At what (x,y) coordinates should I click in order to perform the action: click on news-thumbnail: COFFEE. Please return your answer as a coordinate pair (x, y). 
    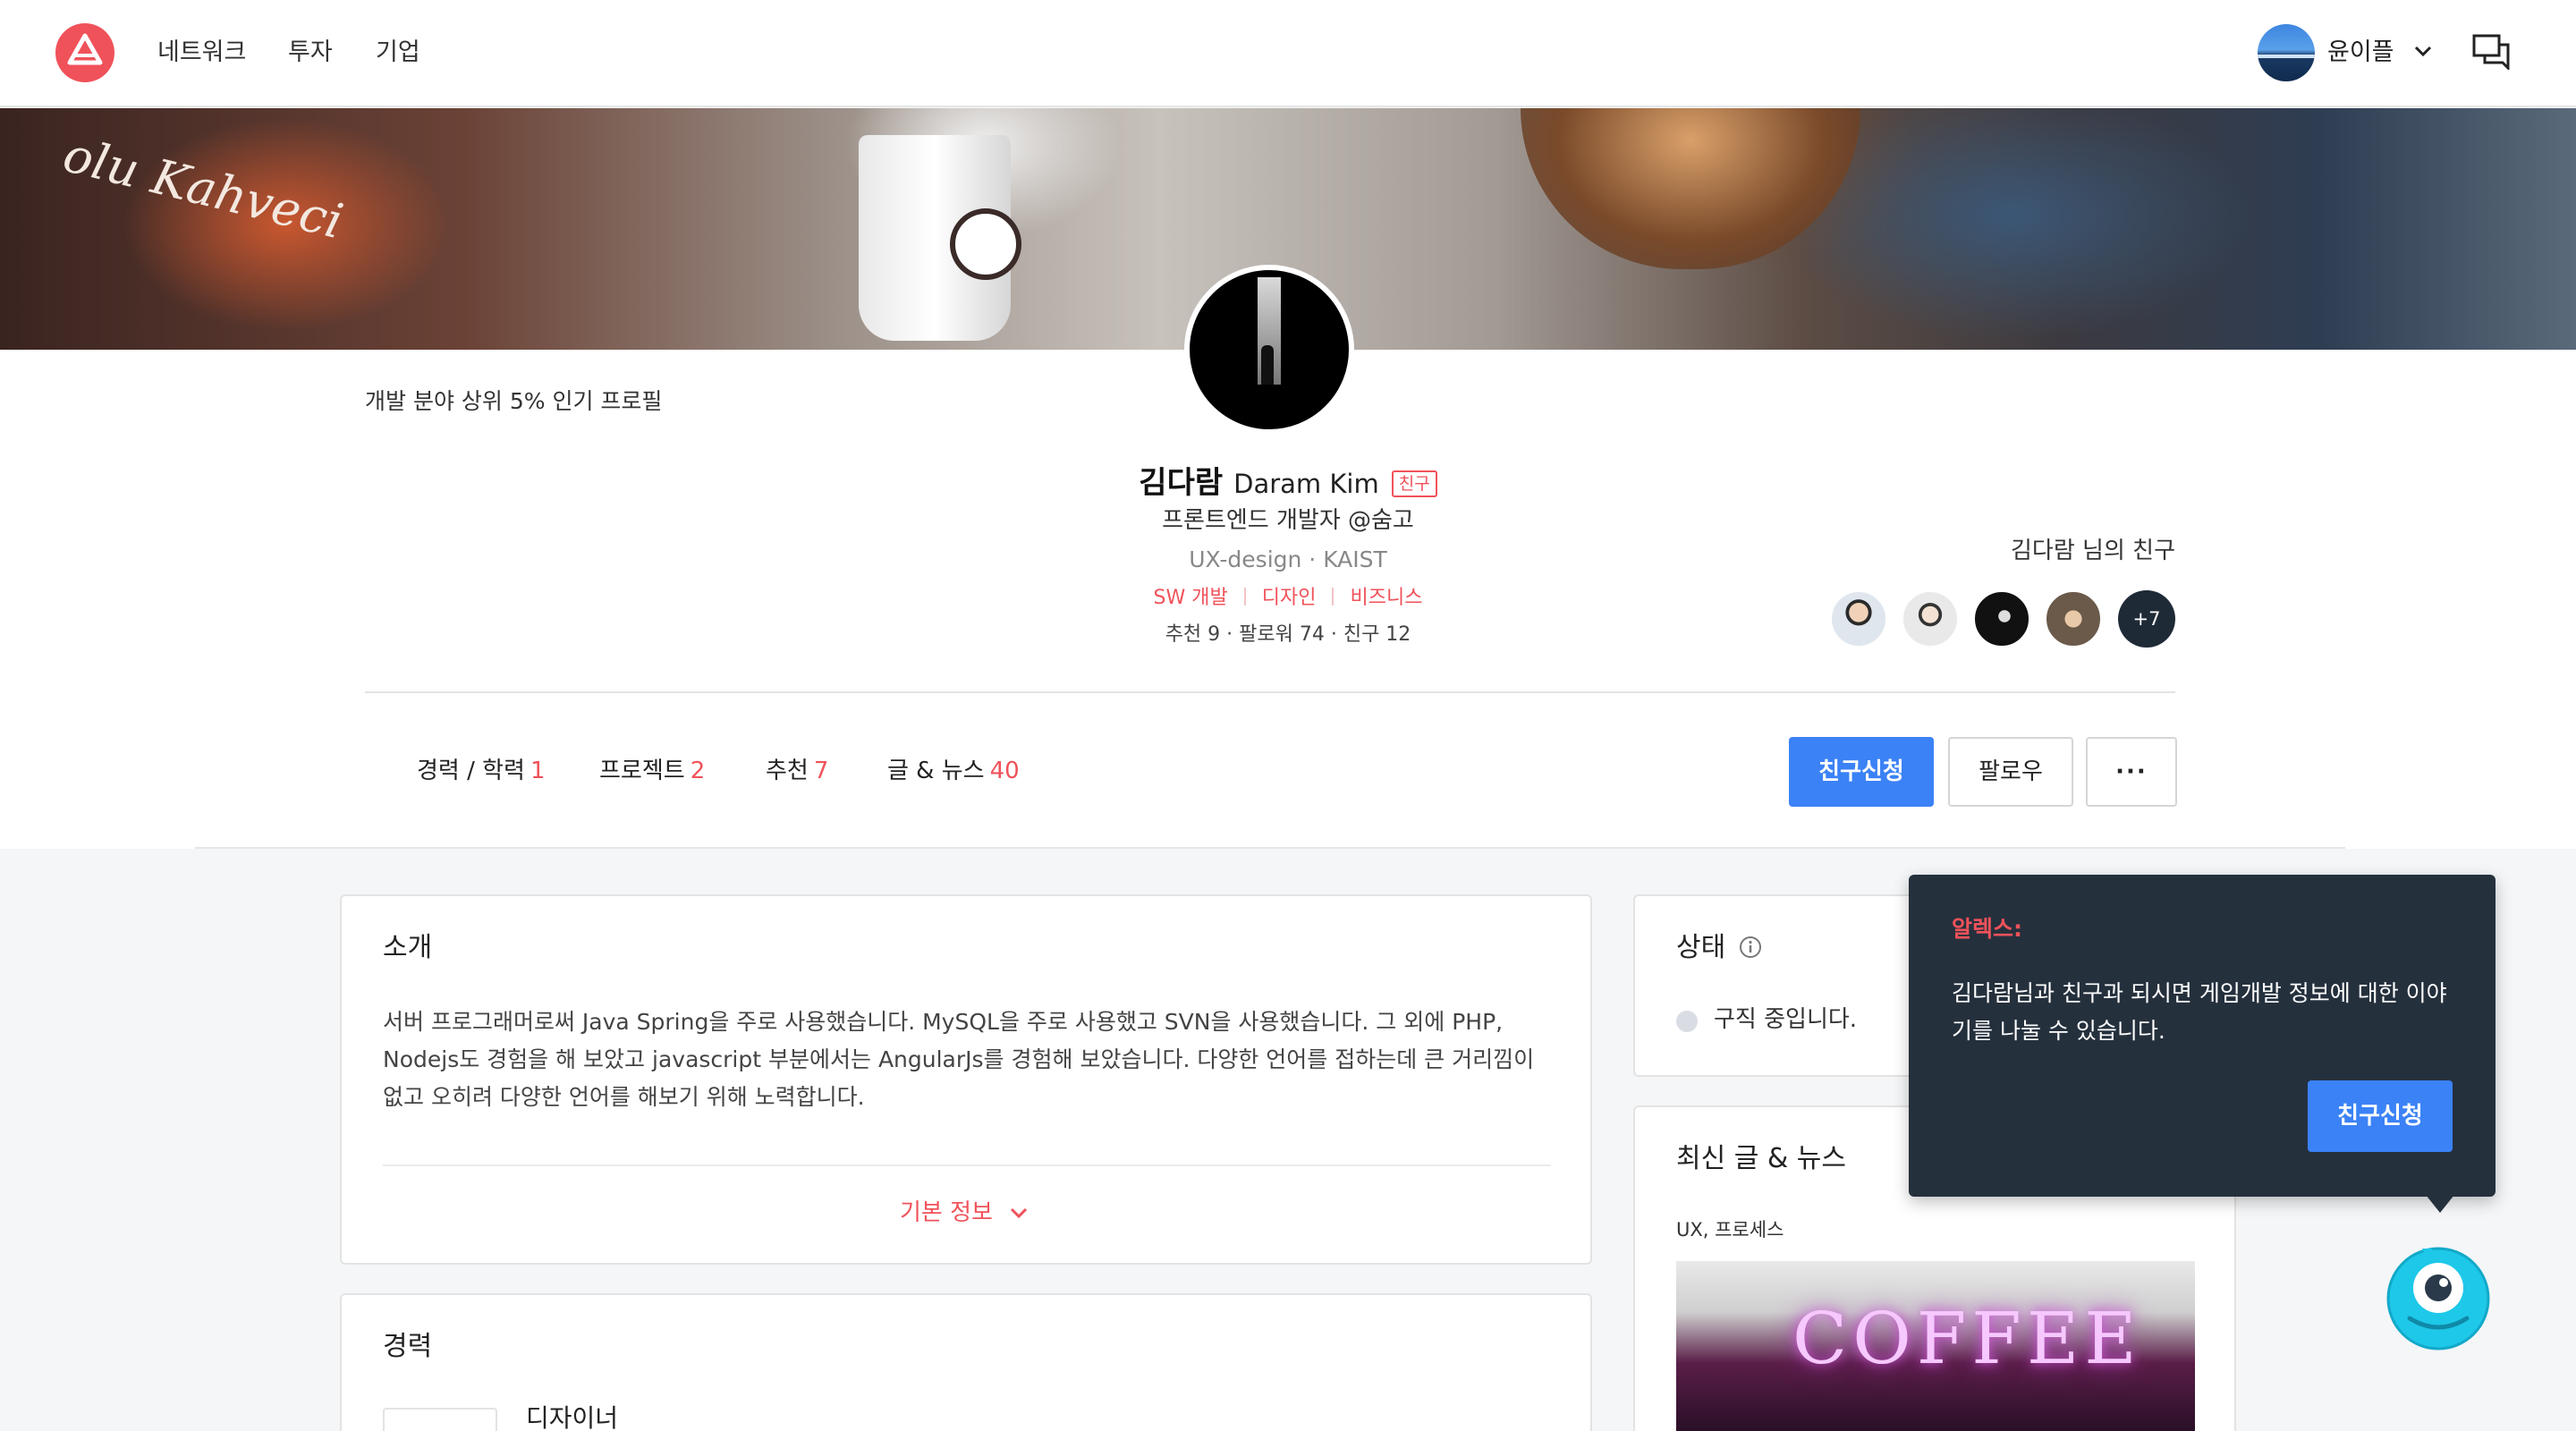
    Looking at the image, I should click on (1935, 1346).